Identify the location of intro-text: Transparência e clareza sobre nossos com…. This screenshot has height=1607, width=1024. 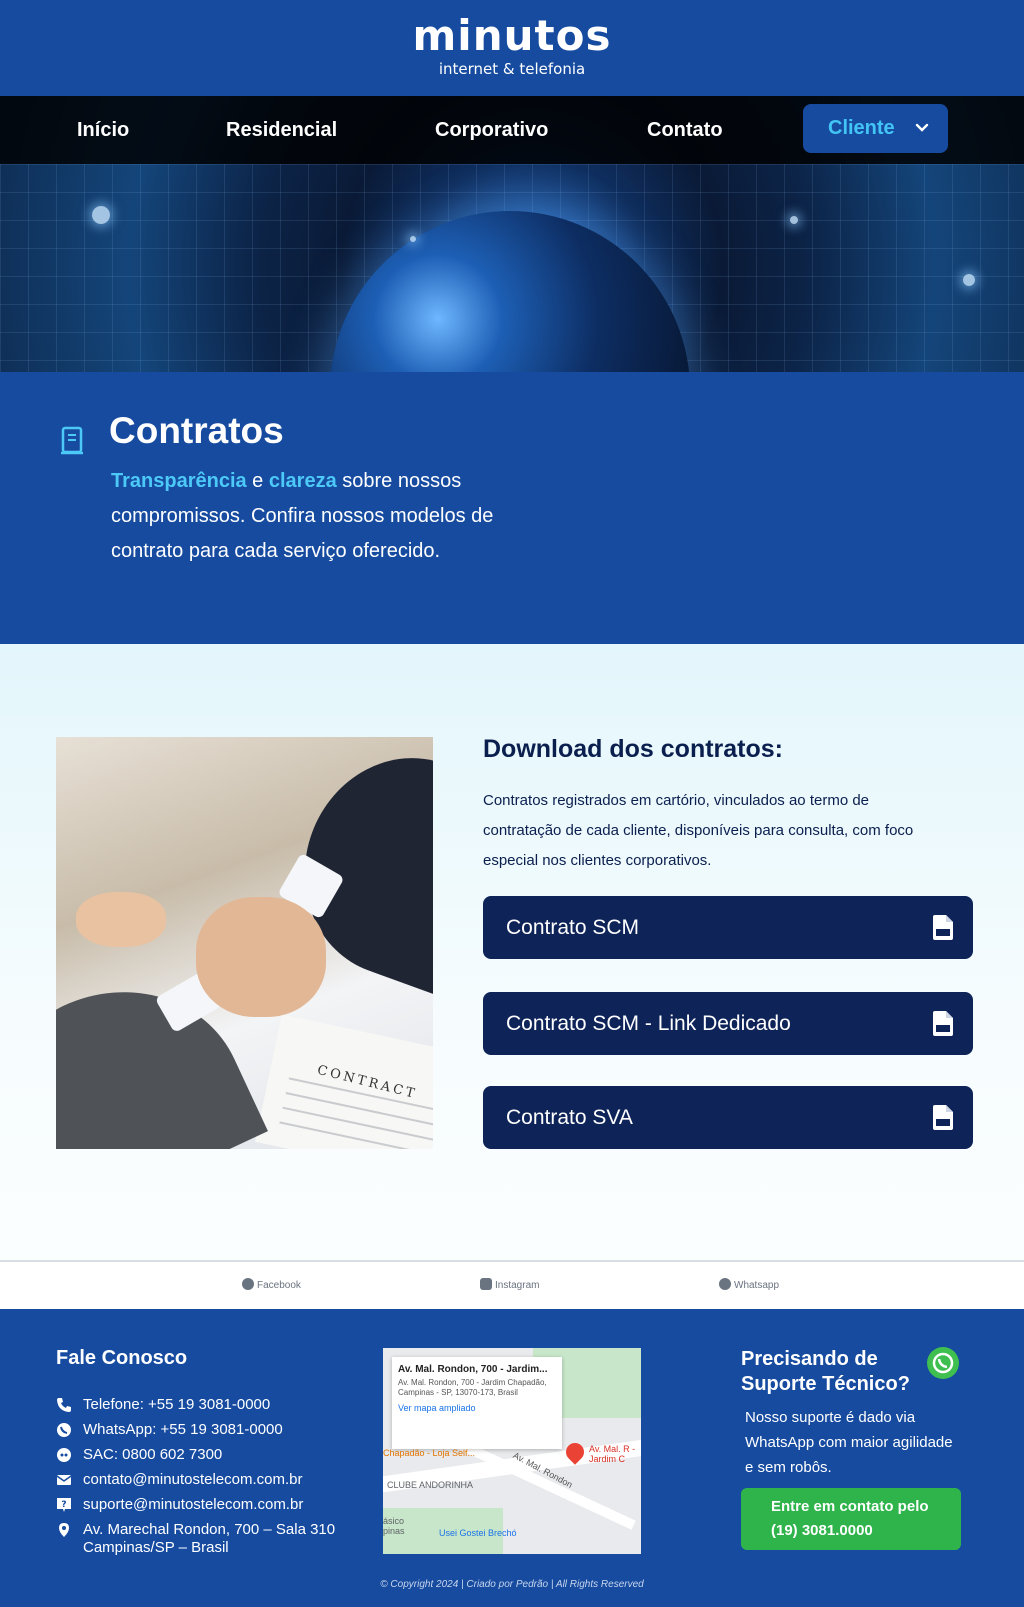
(331, 516).